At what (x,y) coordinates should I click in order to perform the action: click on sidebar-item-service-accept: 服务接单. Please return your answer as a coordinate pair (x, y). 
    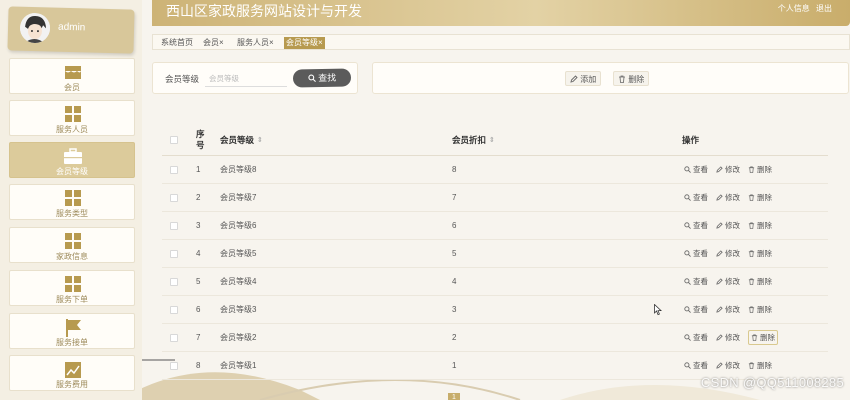
    Looking at the image, I should click on (72, 331).